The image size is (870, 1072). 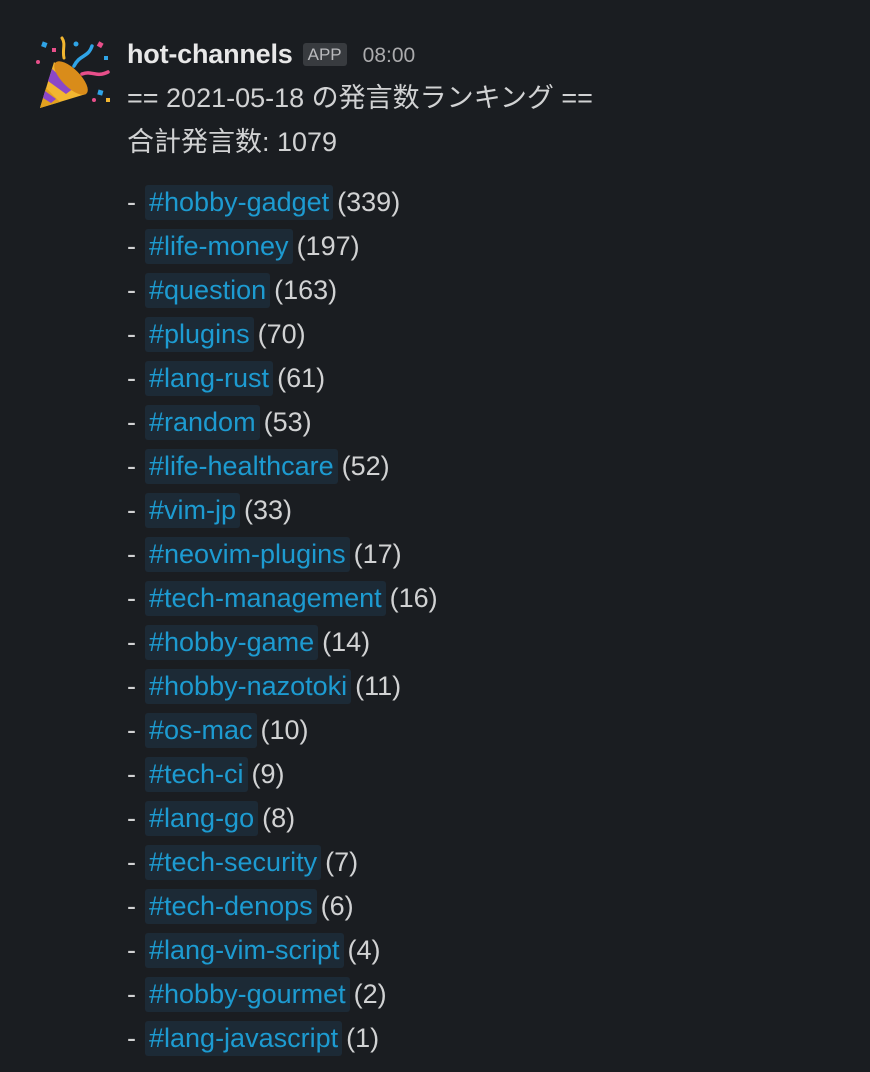 I want to click on list-item: - #hobby-game (14), so click(x=488, y=642).